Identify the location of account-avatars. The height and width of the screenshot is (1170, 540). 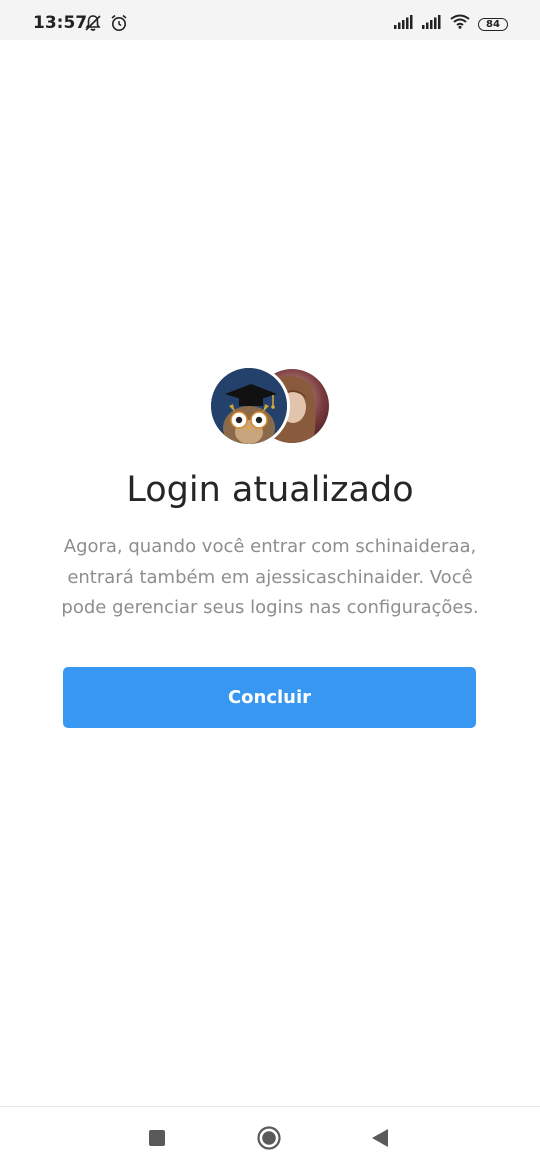
(270, 406).